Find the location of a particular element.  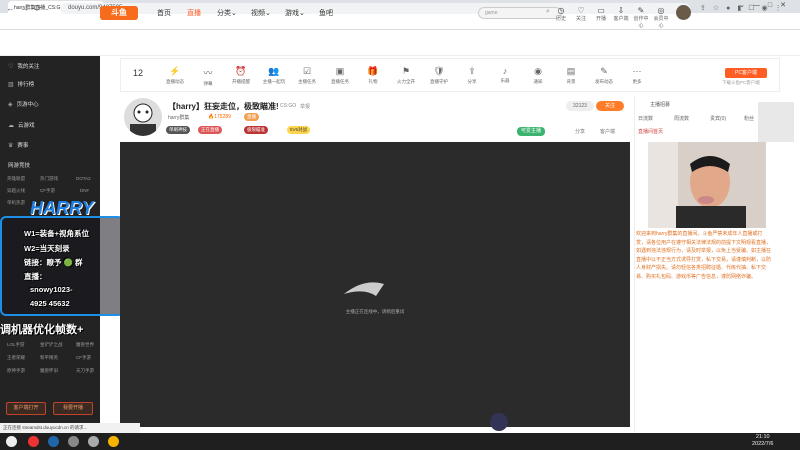

tag: 5V5对战 is located at coordinates (299, 130).